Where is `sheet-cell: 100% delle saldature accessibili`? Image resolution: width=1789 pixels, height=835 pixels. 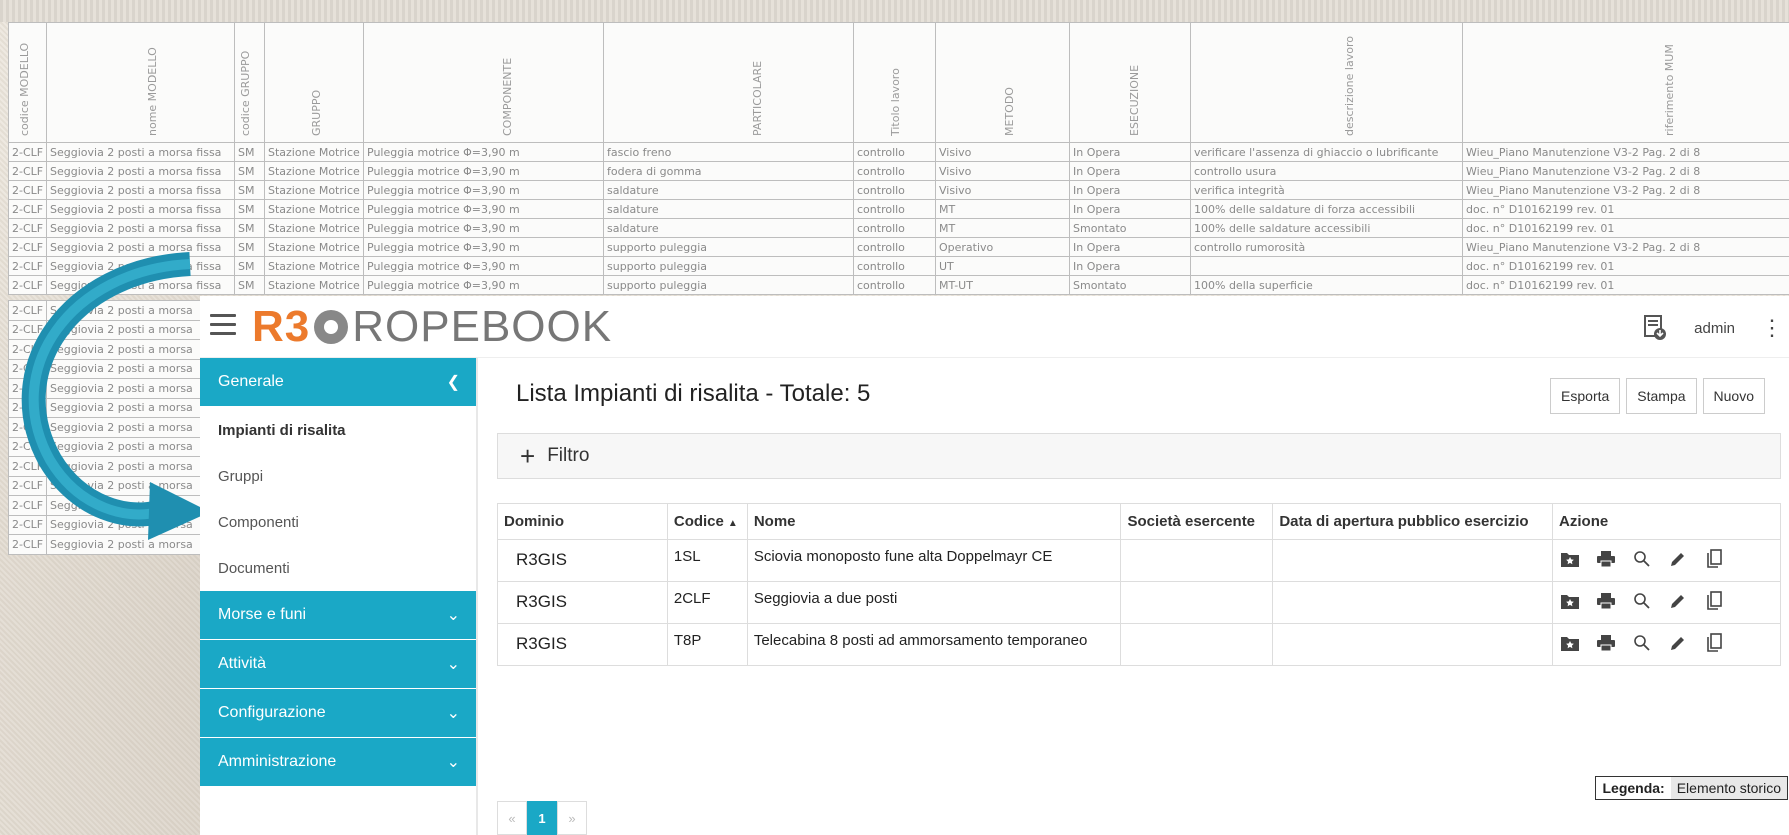 sheet-cell: 100% delle saldature accessibili is located at coordinates (1326, 228).